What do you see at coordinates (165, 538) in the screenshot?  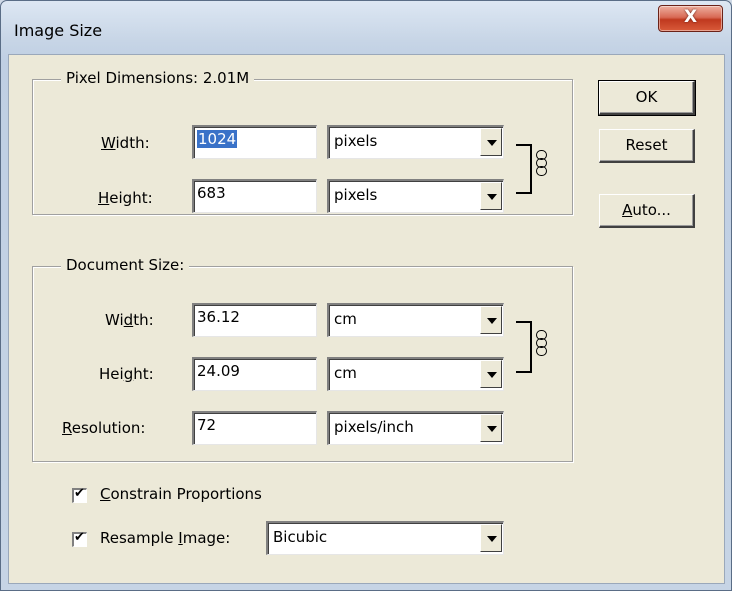 I see `resample-image-label: Resample Image:` at bounding box center [165, 538].